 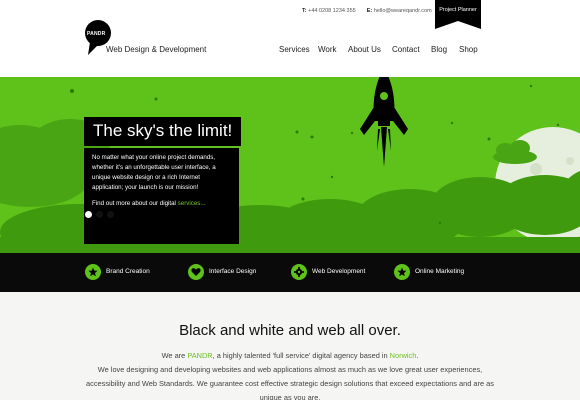 I want to click on phone-label: T:, so click(x=304, y=11).